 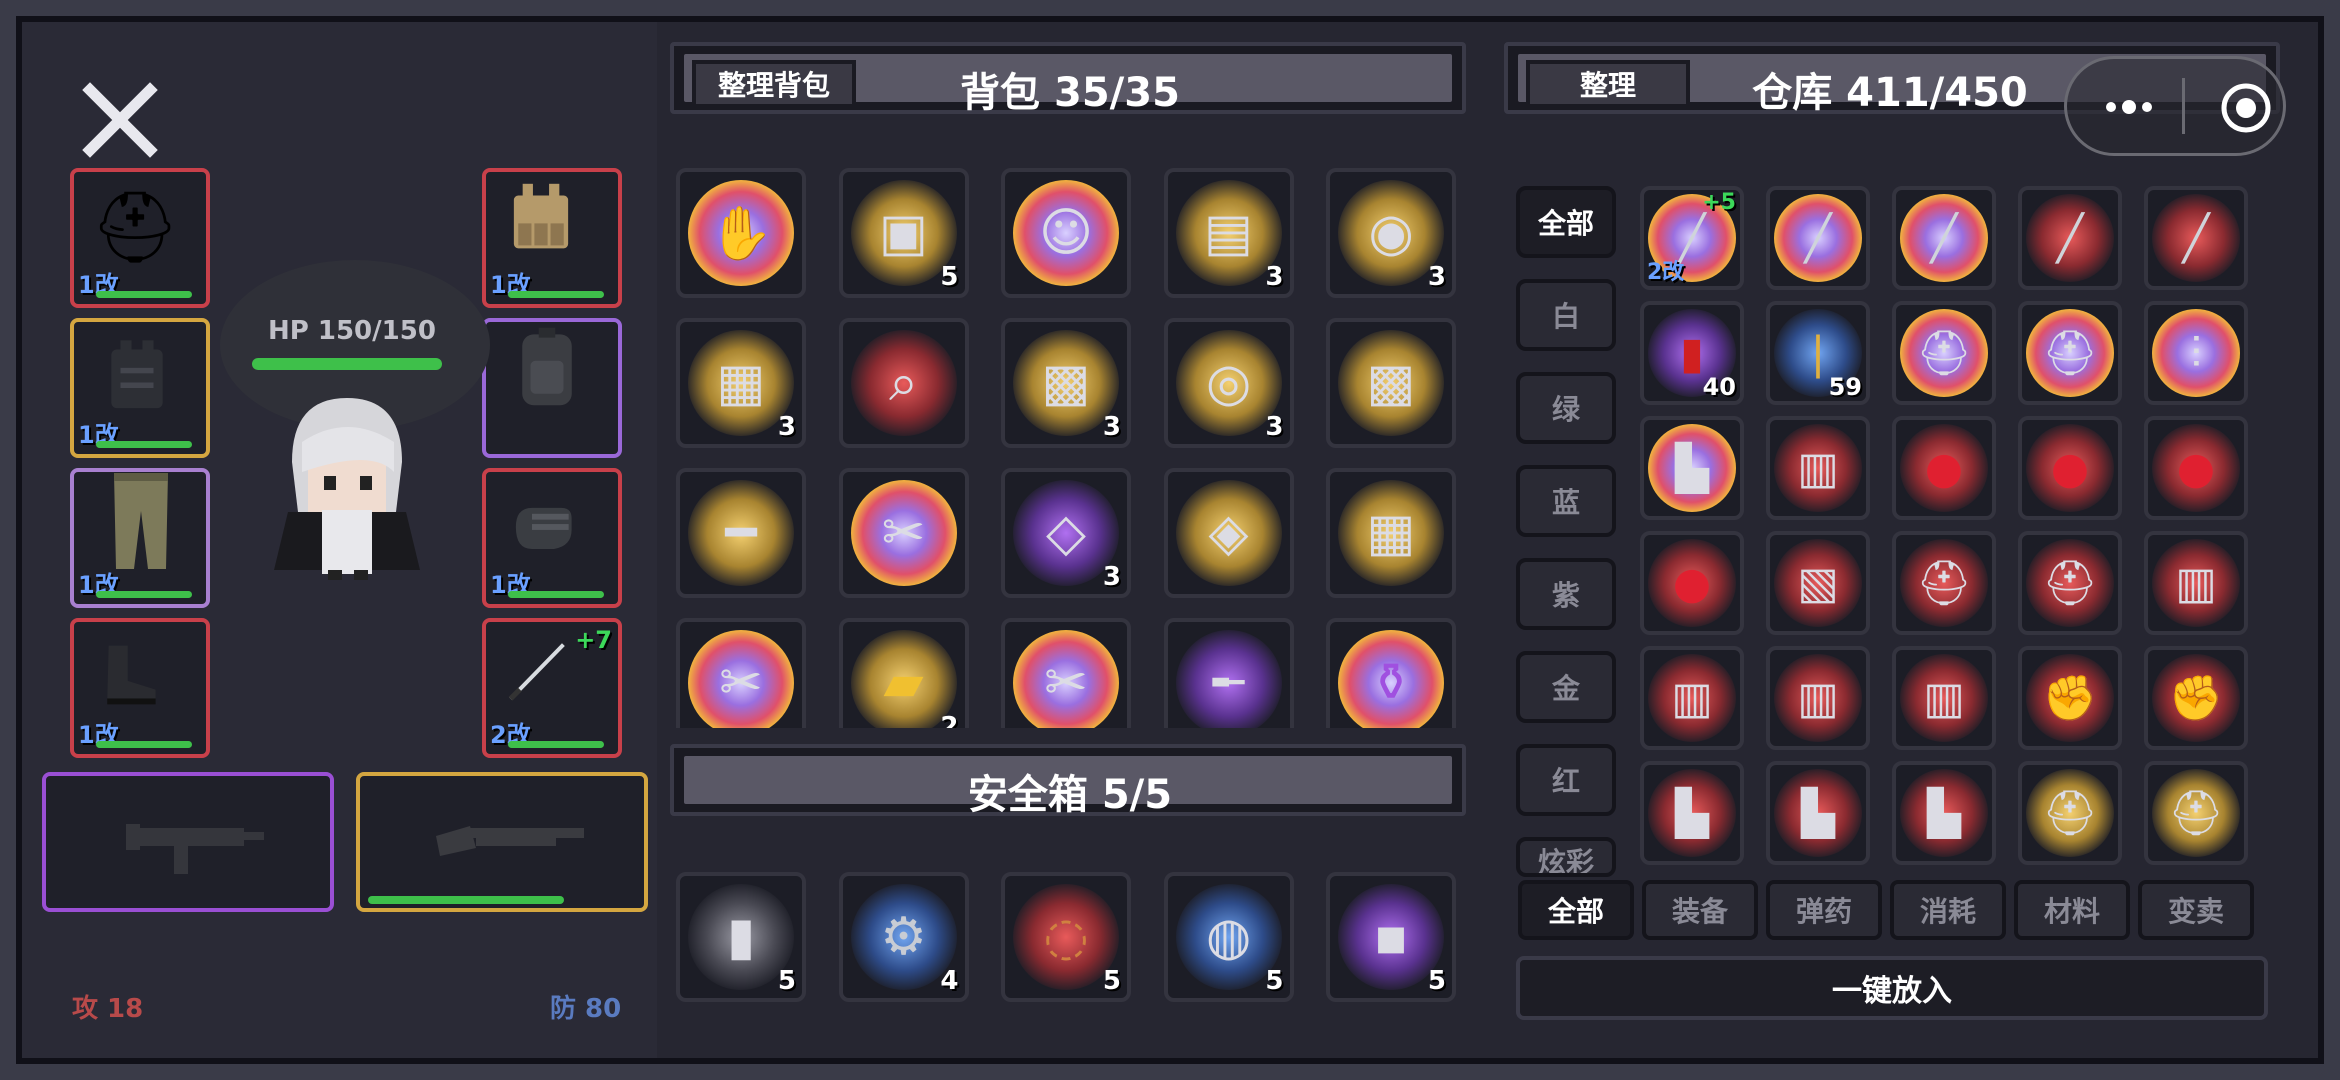 What do you see at coordinates (552, 538) in the screenshot?
I see `equip-slot-gloves: 1改` at bounding box center [552, 538].